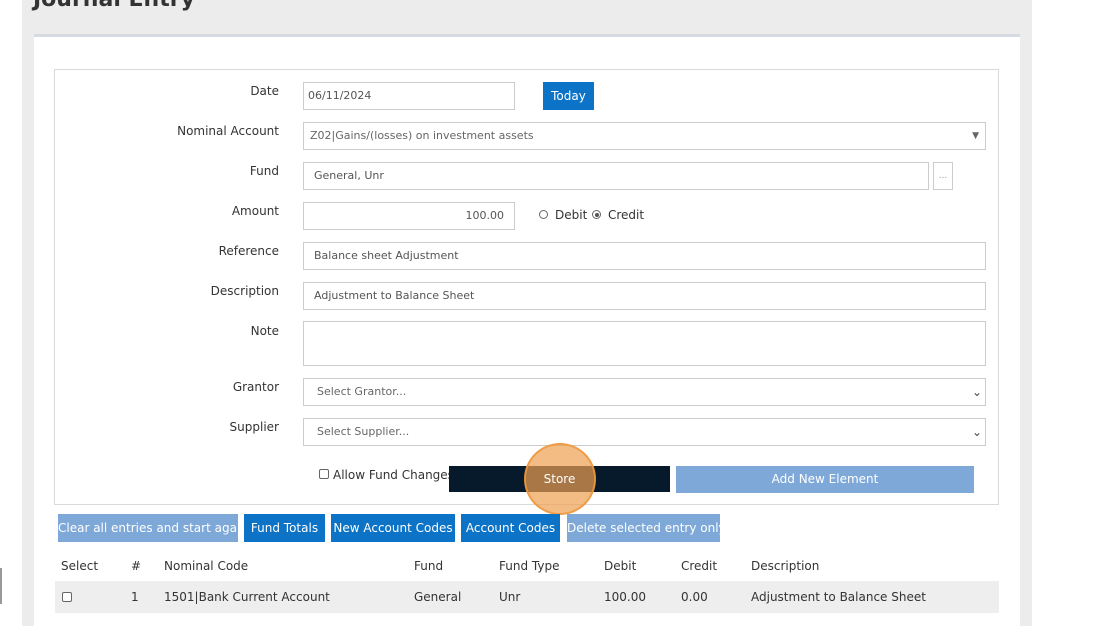 The image size is (1120, 634). What do you see at coordinates (206, 566) in the screenshot?
I see `col-nominal-code-header: Nominal Code` at bounding box center [206, 566].